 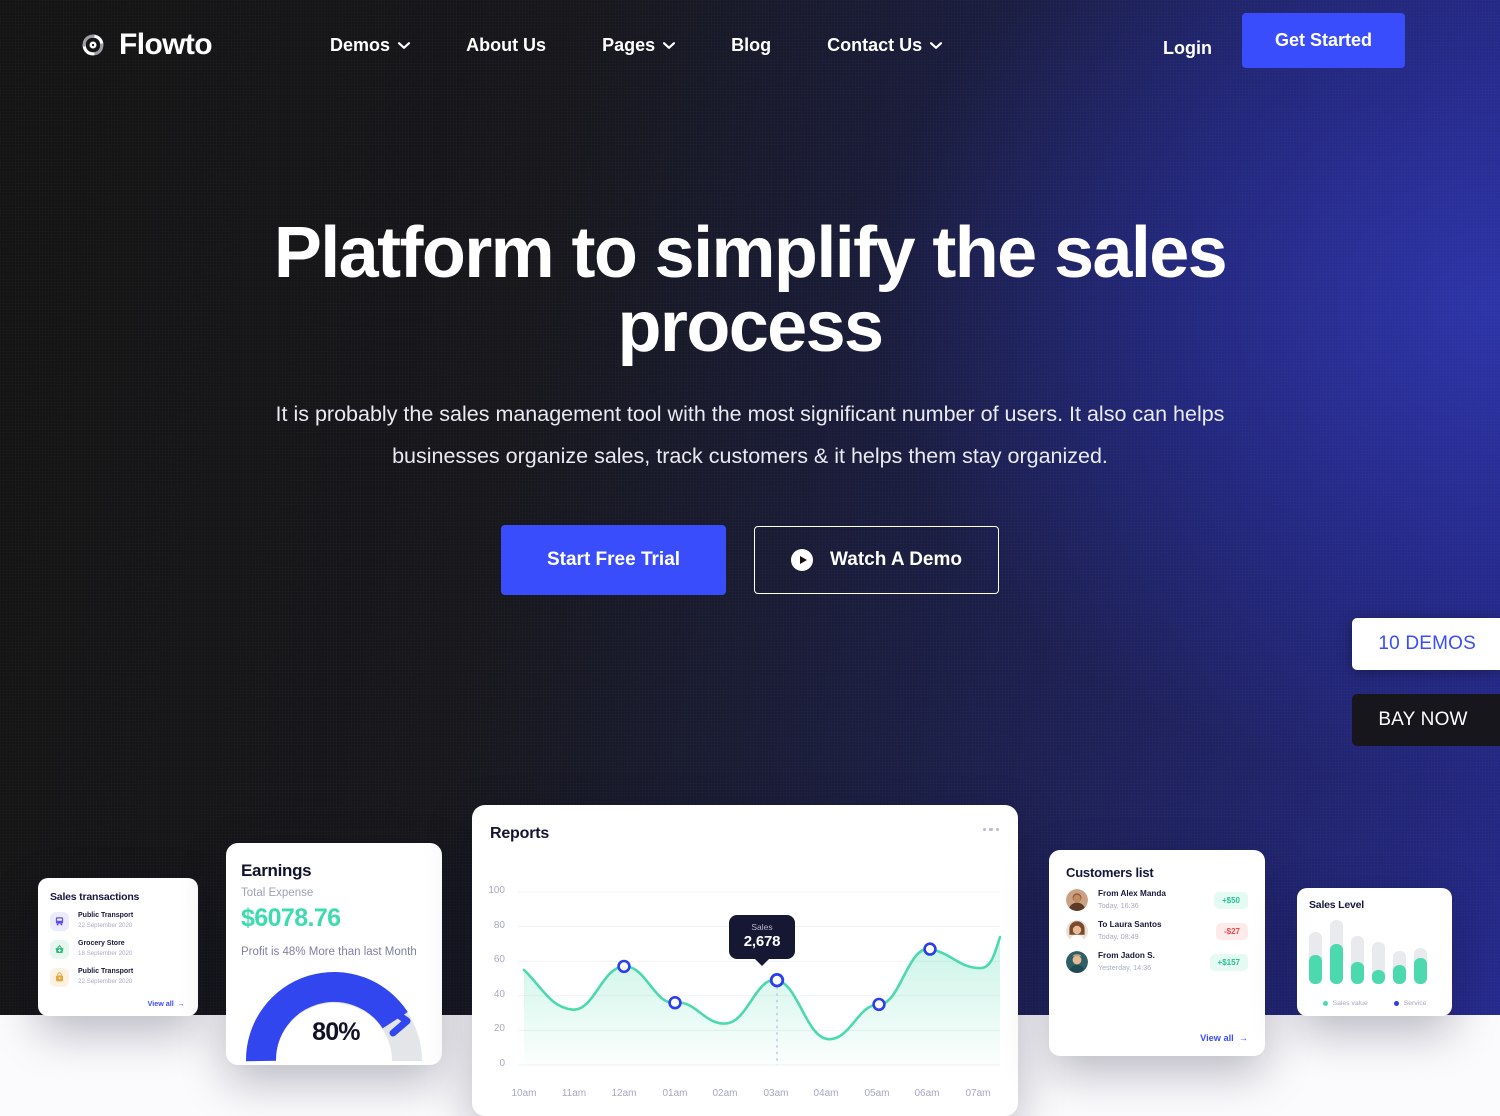 I want to click on sales-level-legend: Sales value Service, so click(x=1374, y=1003).